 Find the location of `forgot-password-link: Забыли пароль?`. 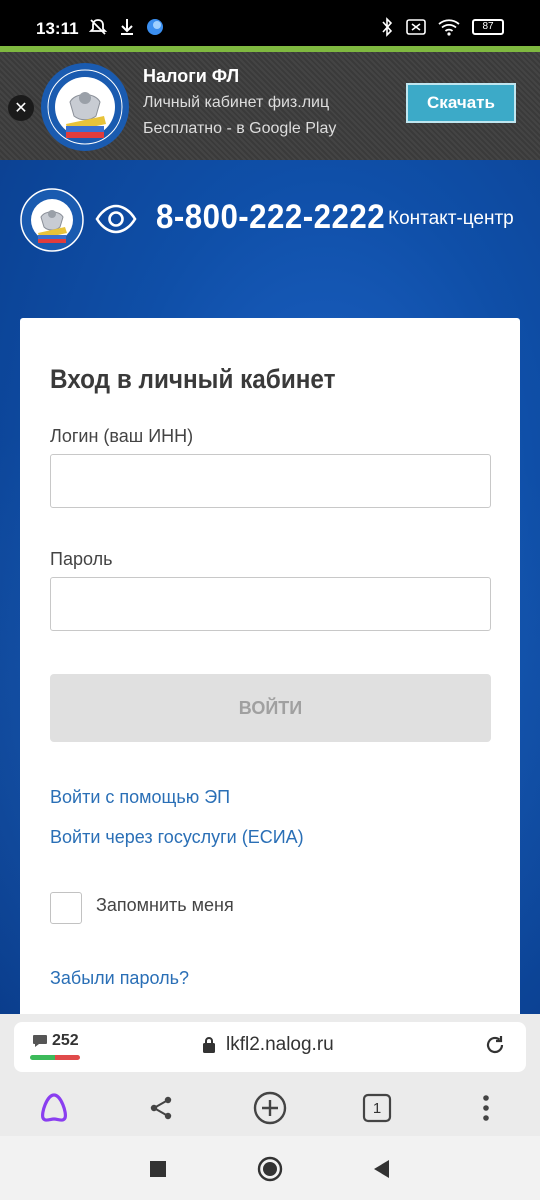

forgot-password-link: Забыли пароль? is located at coordinates (119, 978).